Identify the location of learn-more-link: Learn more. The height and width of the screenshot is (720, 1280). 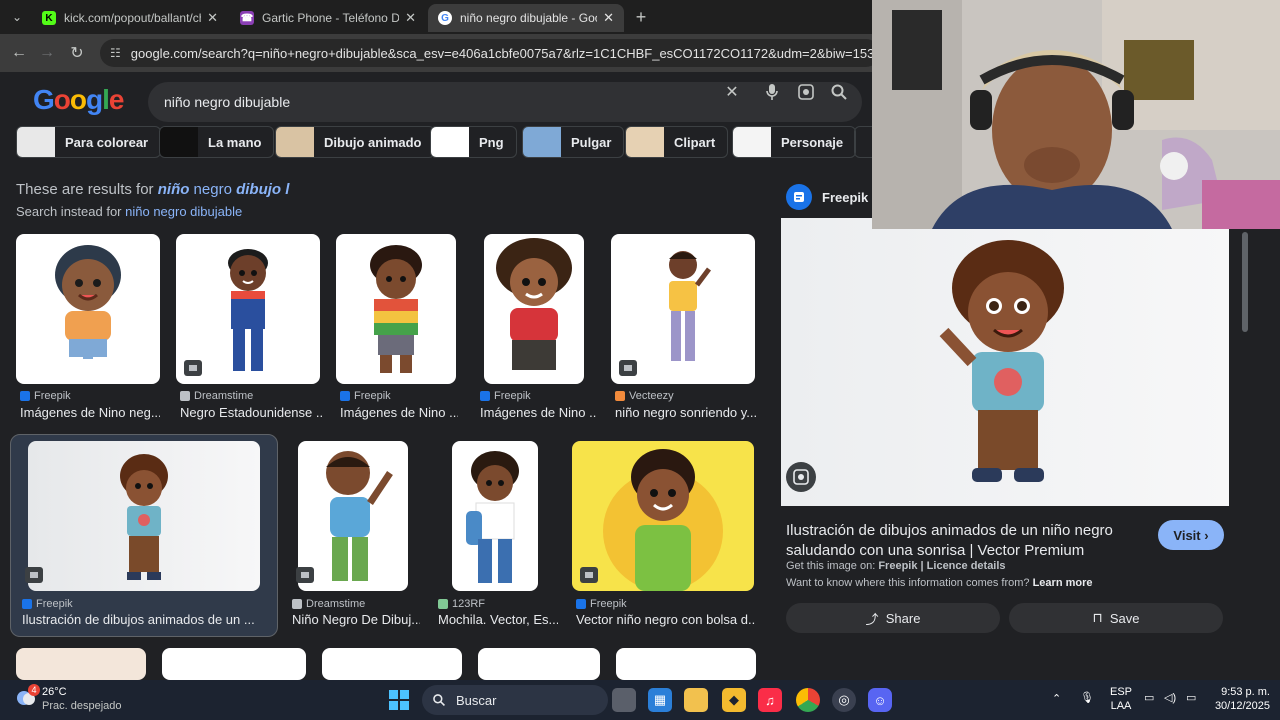
(1063, 583).